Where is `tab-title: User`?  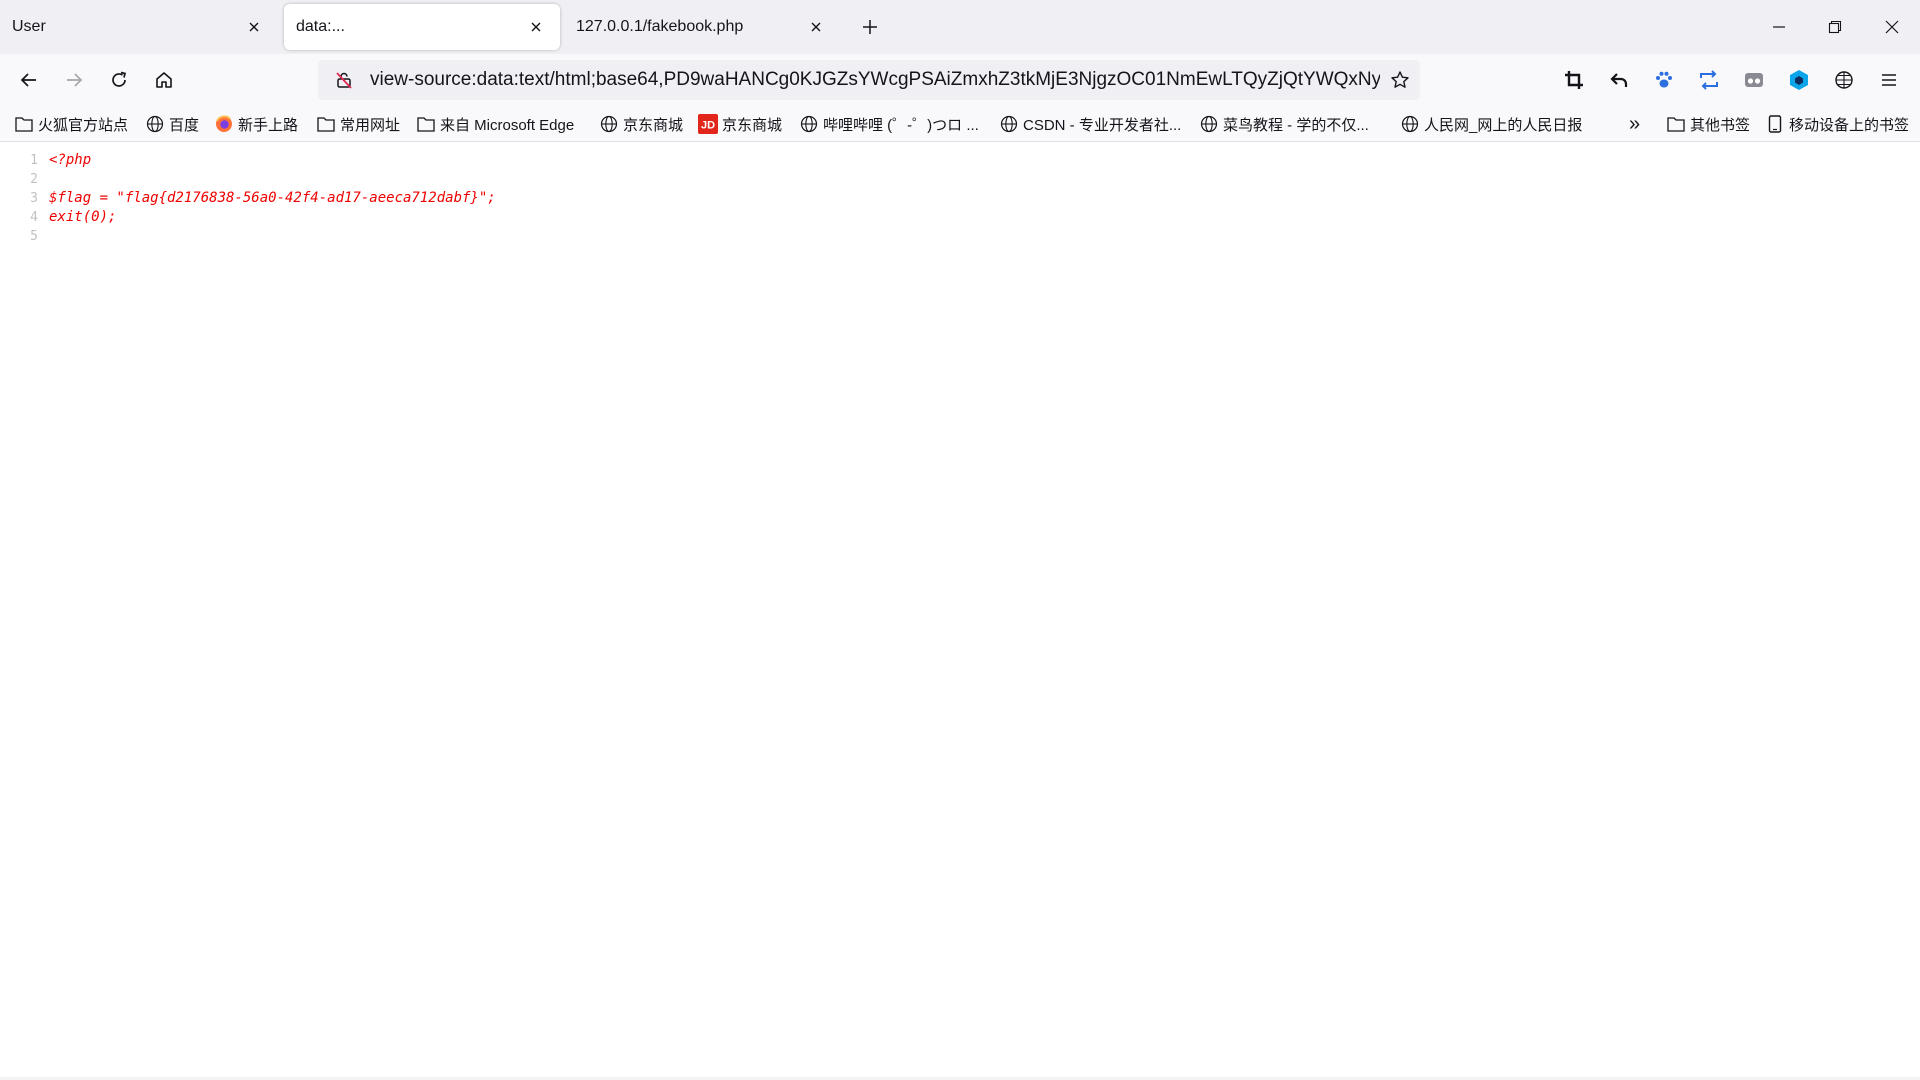
tab-title: User is located at coordinates (29, 26).